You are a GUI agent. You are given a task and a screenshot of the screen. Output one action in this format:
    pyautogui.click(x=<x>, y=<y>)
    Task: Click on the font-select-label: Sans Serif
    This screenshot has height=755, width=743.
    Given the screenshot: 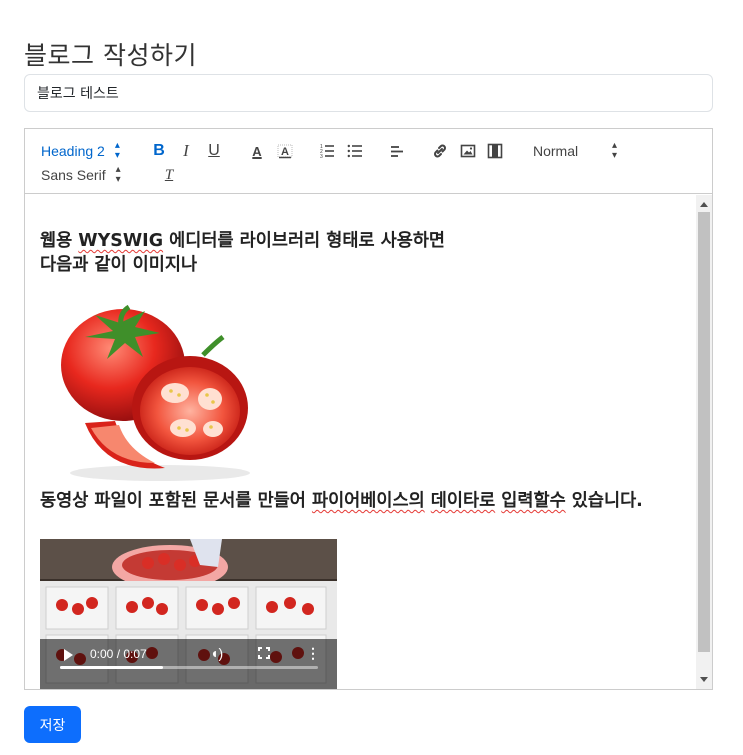 What is the action you would take?
    pyautogui.click(x=73, y=175)
    